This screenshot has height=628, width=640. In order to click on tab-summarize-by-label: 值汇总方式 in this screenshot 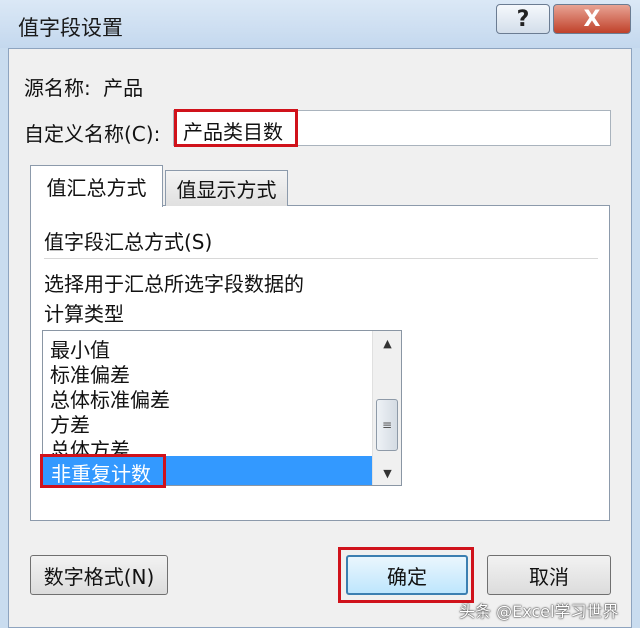, I will do `click(96, 188)`.